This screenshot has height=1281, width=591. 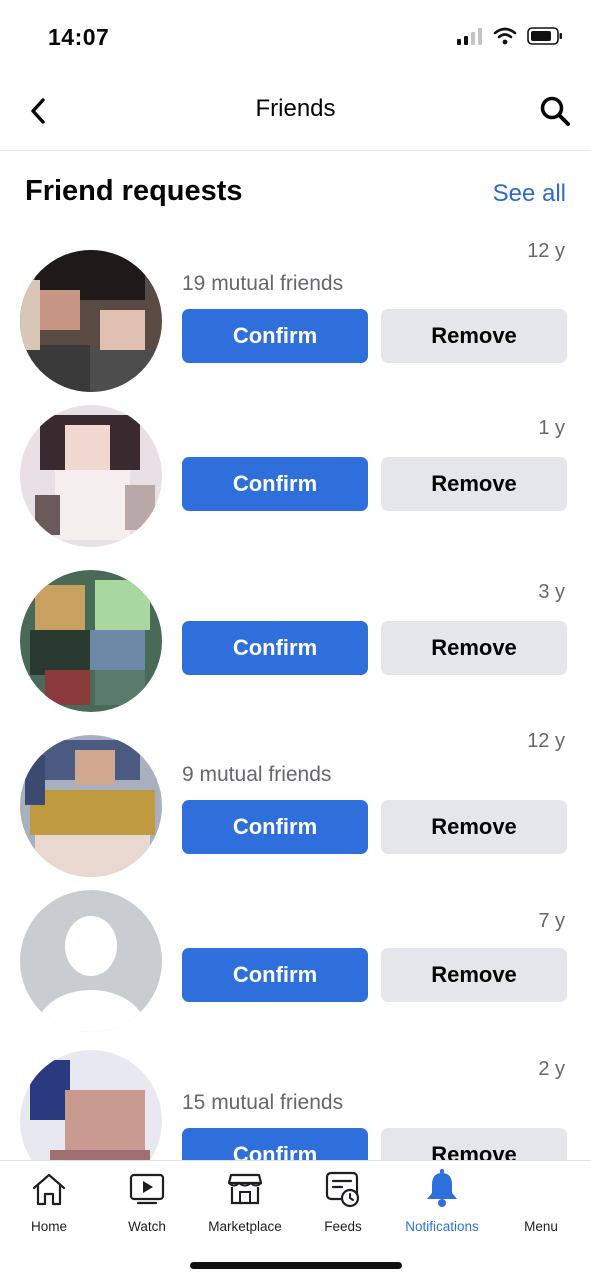 What do you see at coordinates (529, 194) in the screenshot?
I see `see-all-link: See all` at bounding box center [529, 194].